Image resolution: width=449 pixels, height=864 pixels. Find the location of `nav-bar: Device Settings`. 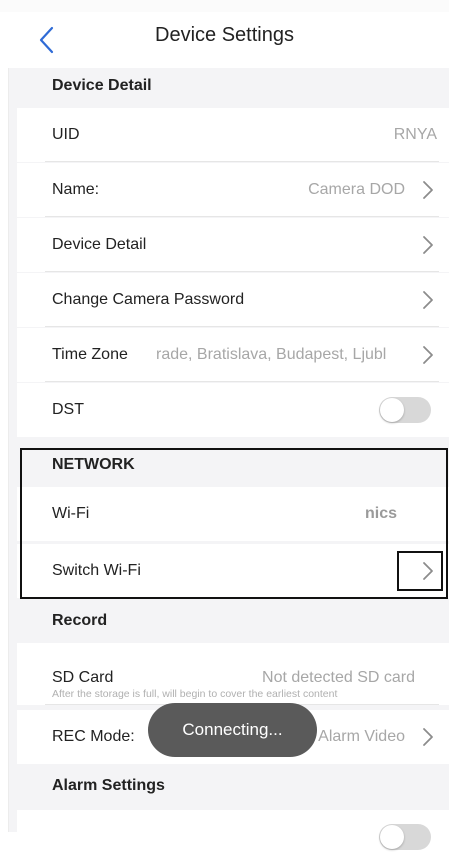

nav-bar: Device Settings is located at coordinates (224, 40).